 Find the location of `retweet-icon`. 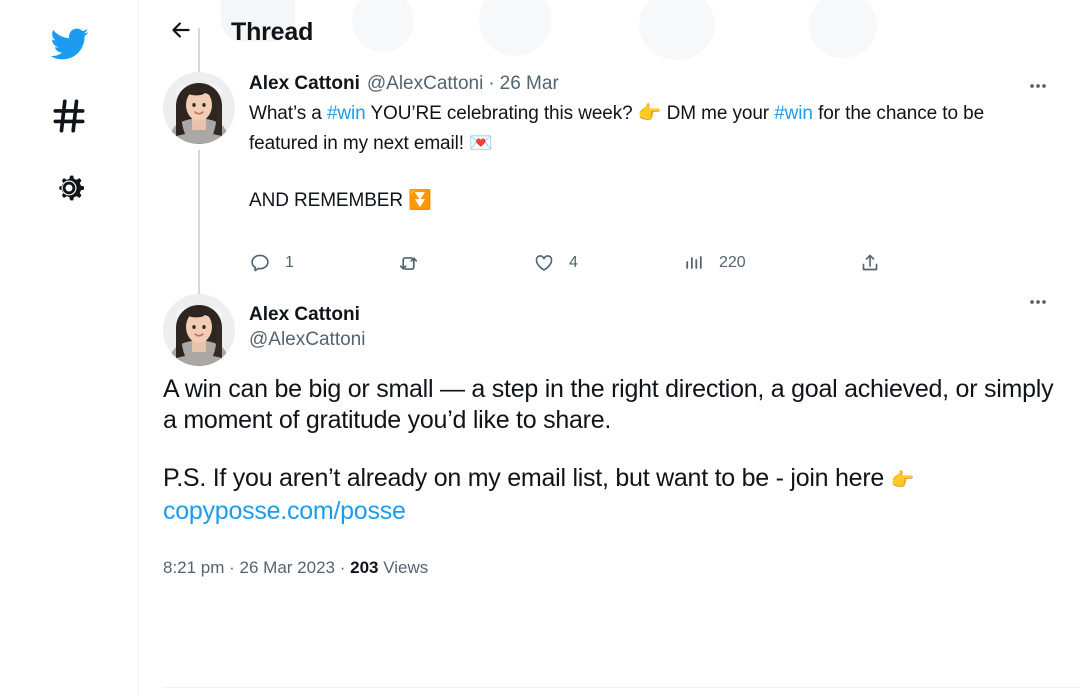

retweet-icon is located at coordinates (408, 263).